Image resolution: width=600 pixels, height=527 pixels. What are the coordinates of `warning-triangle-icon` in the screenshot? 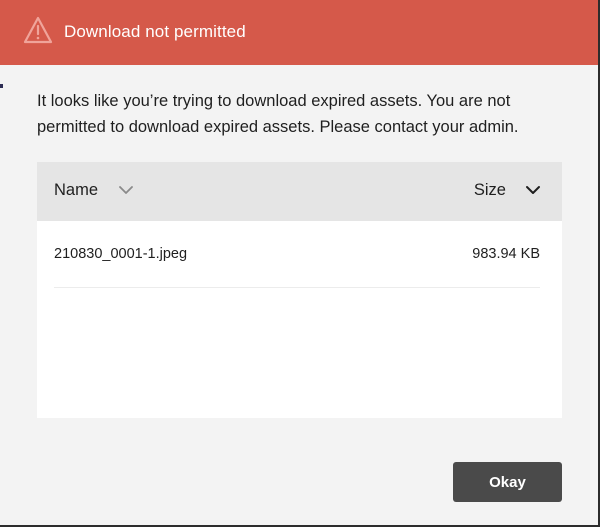 It's located at (38, 30).